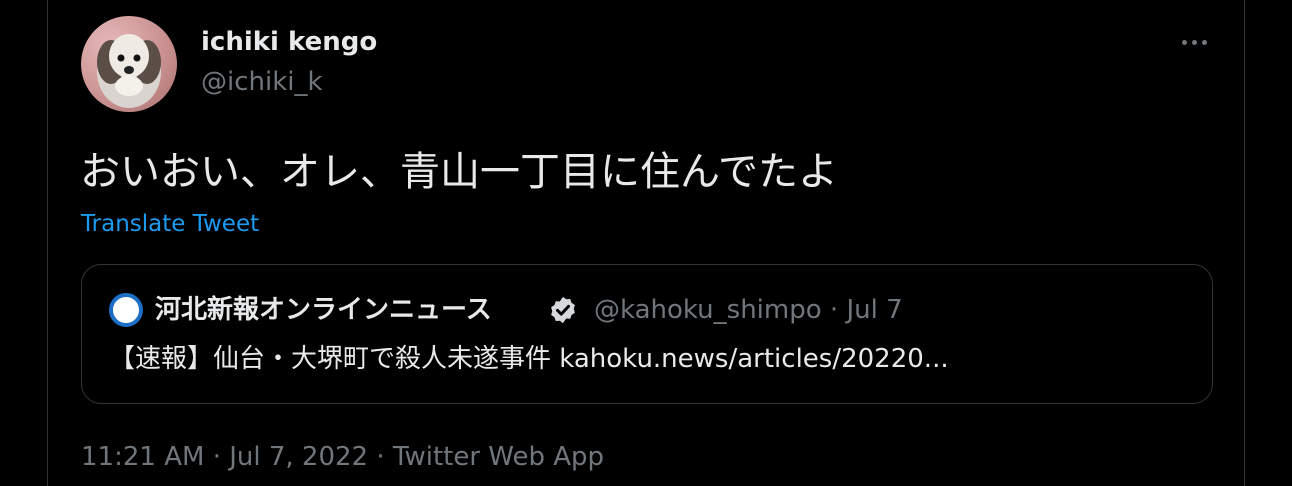 The image size is (1292, 486). What do you see at coordinates (142, 457) in the screenshot?
I see `tweet-time: 11:21 AM` at bounding box center [142, 457].